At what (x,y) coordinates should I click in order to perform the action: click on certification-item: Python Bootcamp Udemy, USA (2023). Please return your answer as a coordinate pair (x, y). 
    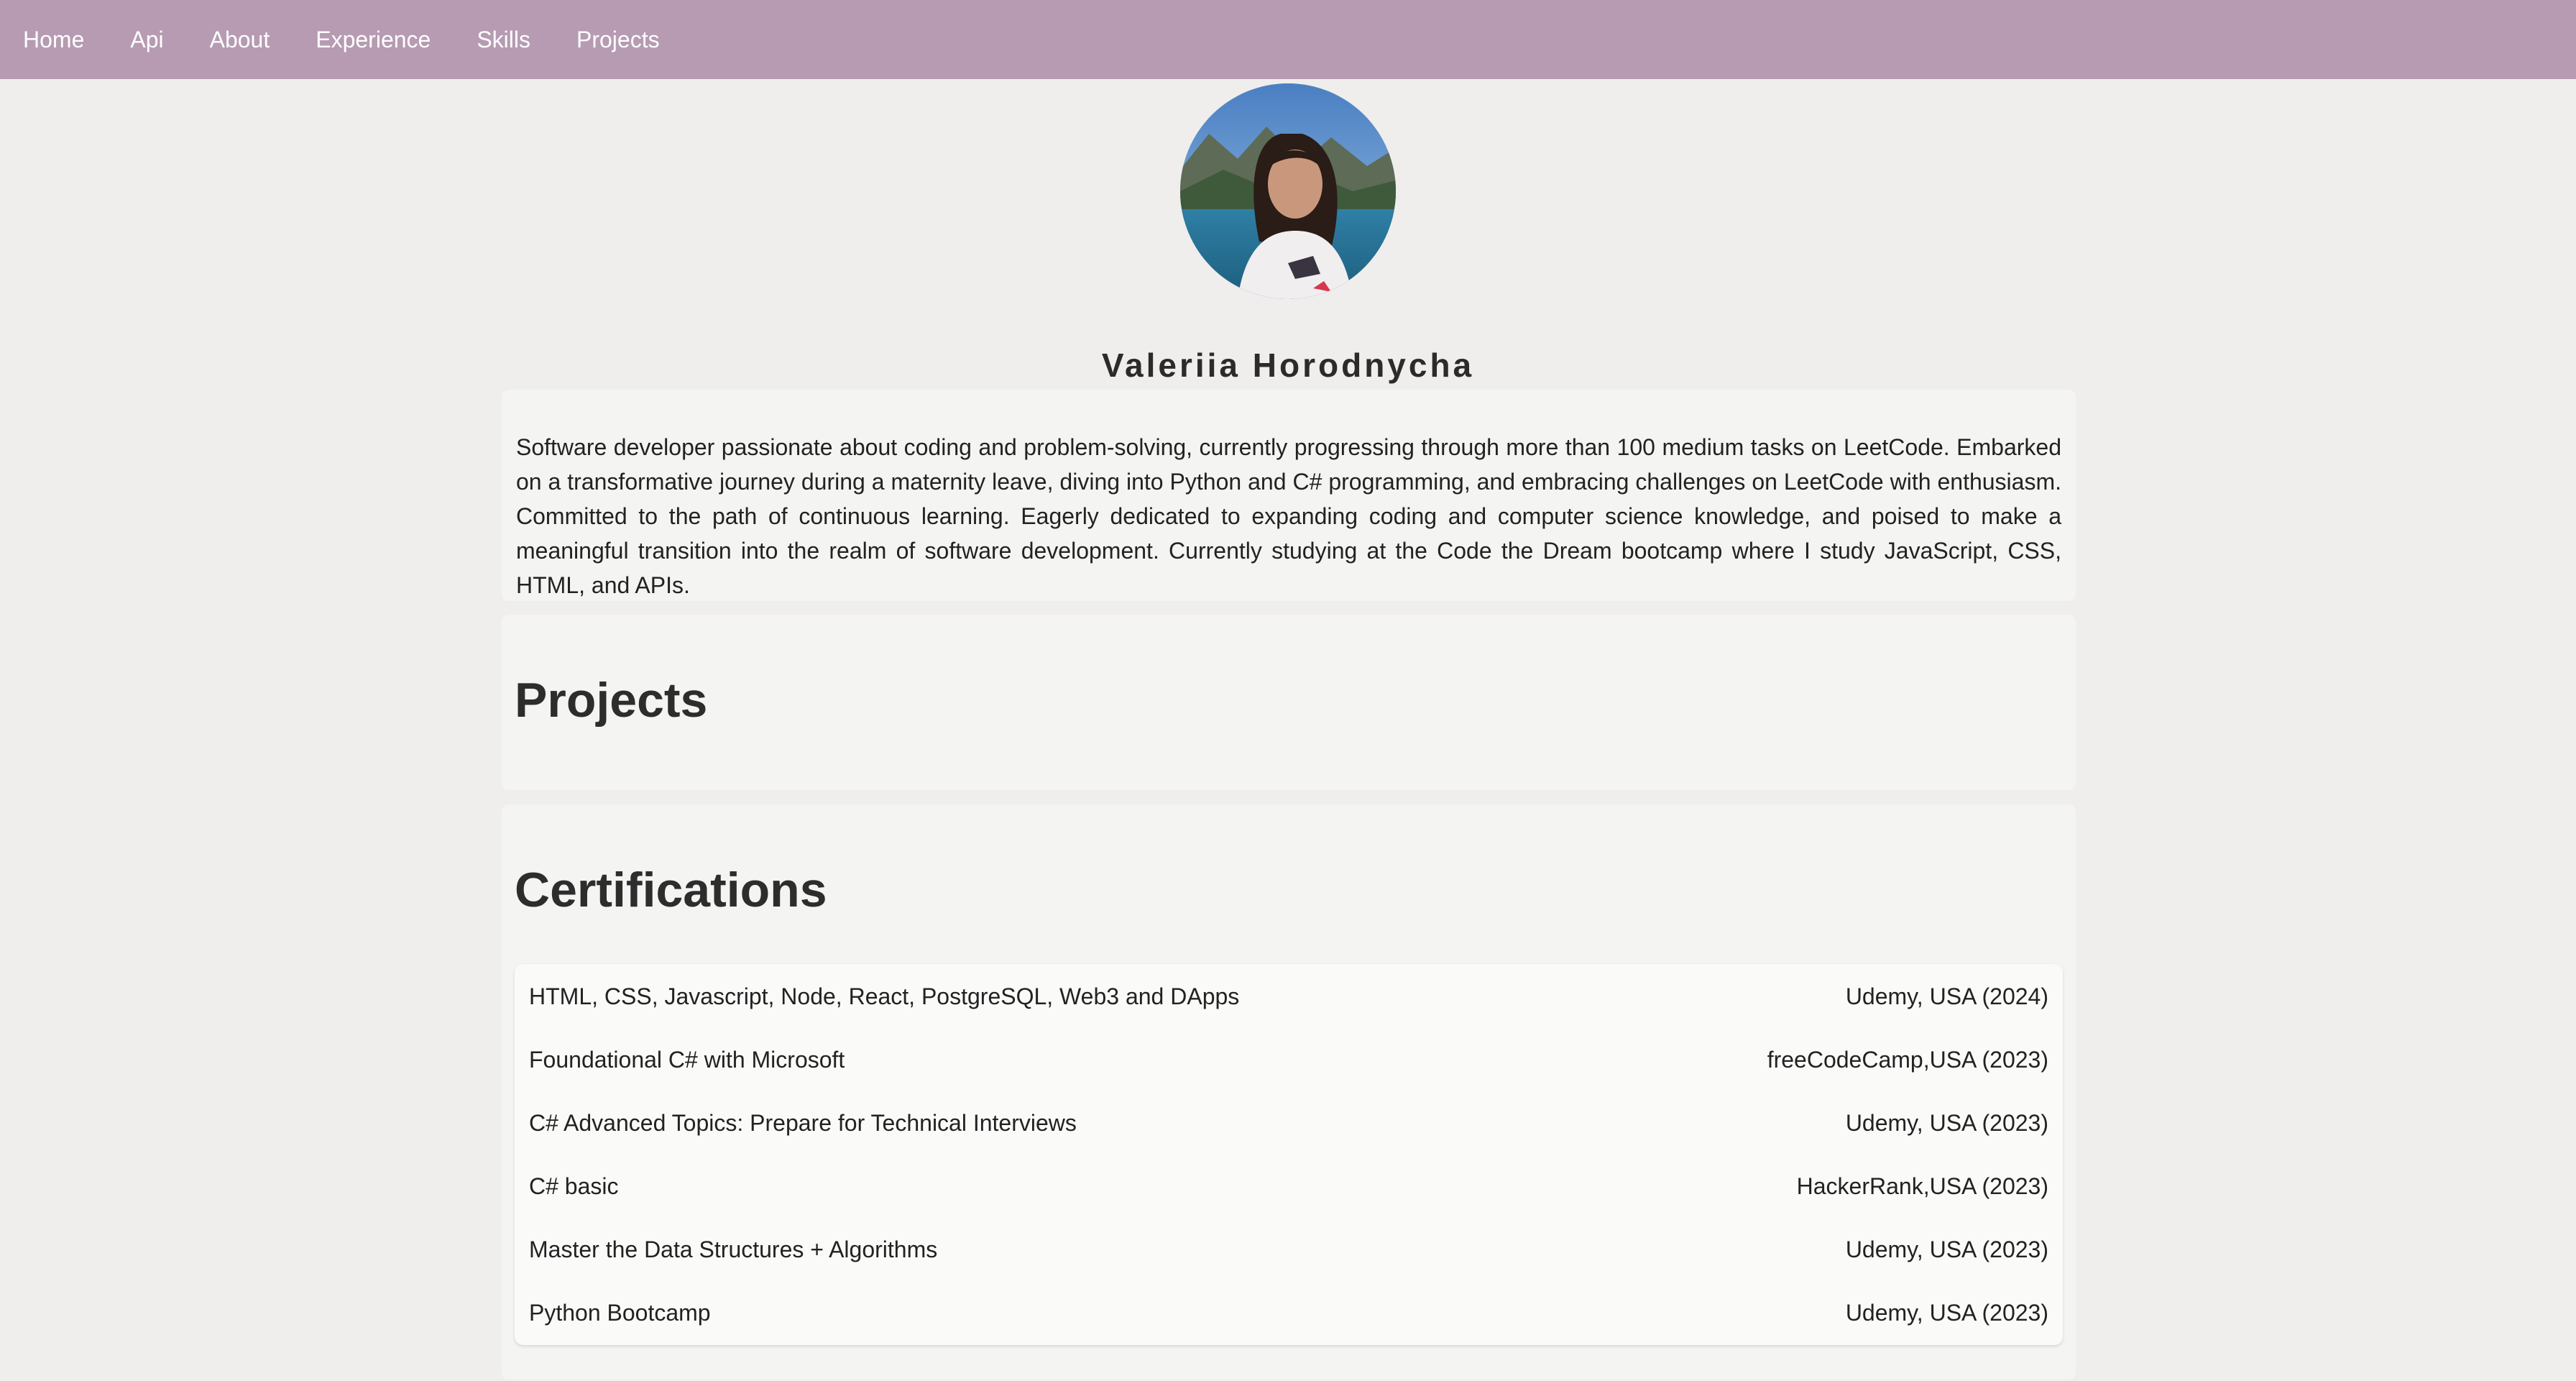
    Looking at the image, I should click on (1288, 1312).